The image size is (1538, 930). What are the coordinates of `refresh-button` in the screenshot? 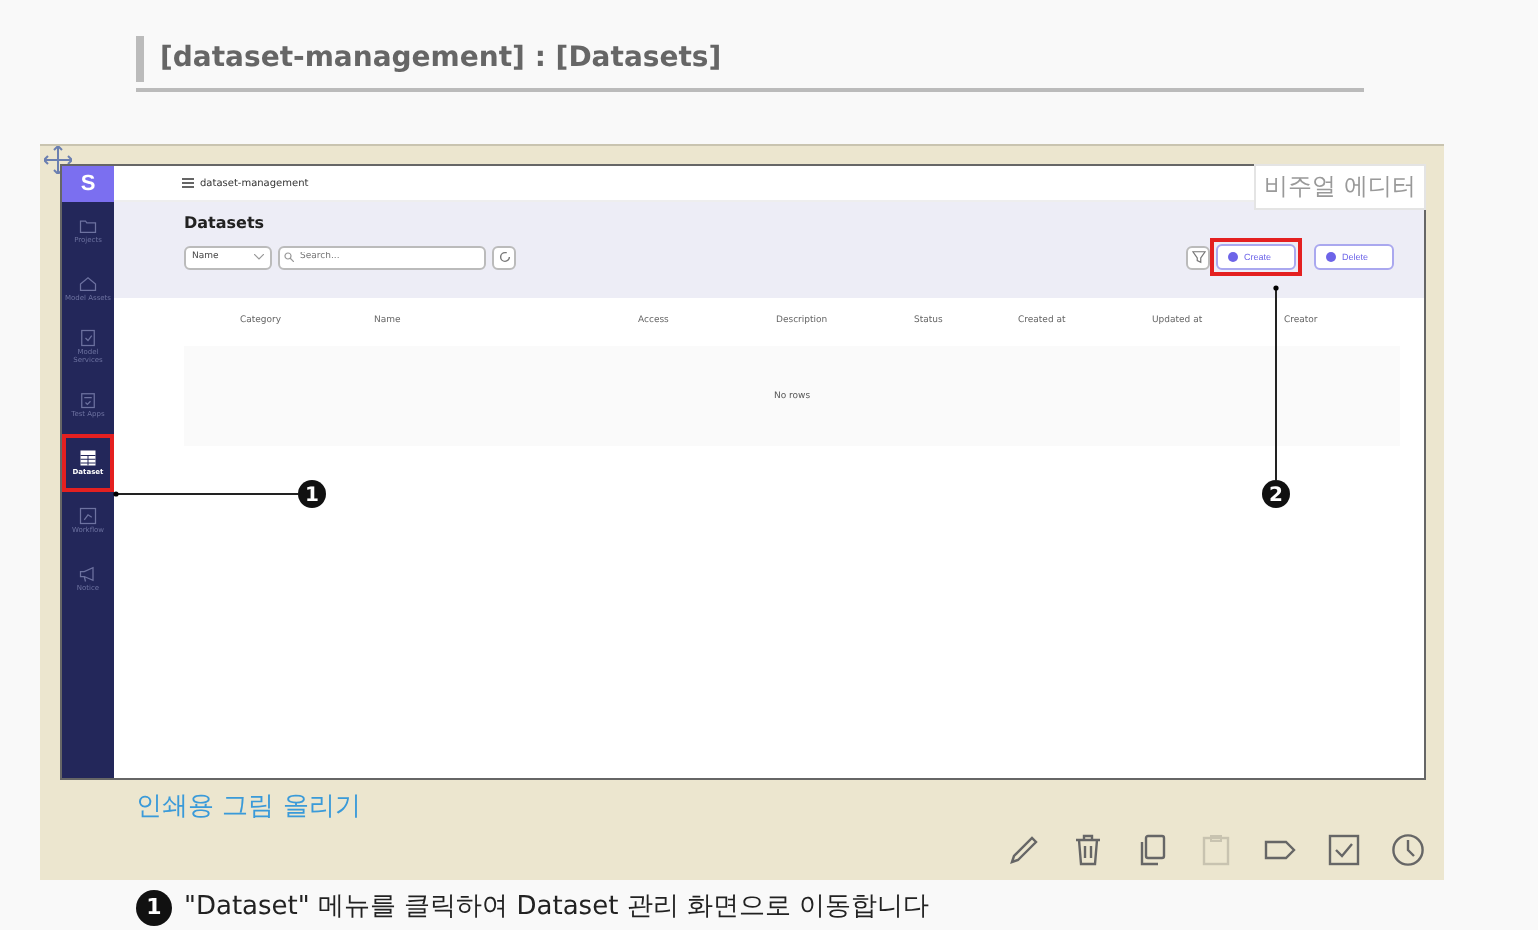 It's located at (504, 257).